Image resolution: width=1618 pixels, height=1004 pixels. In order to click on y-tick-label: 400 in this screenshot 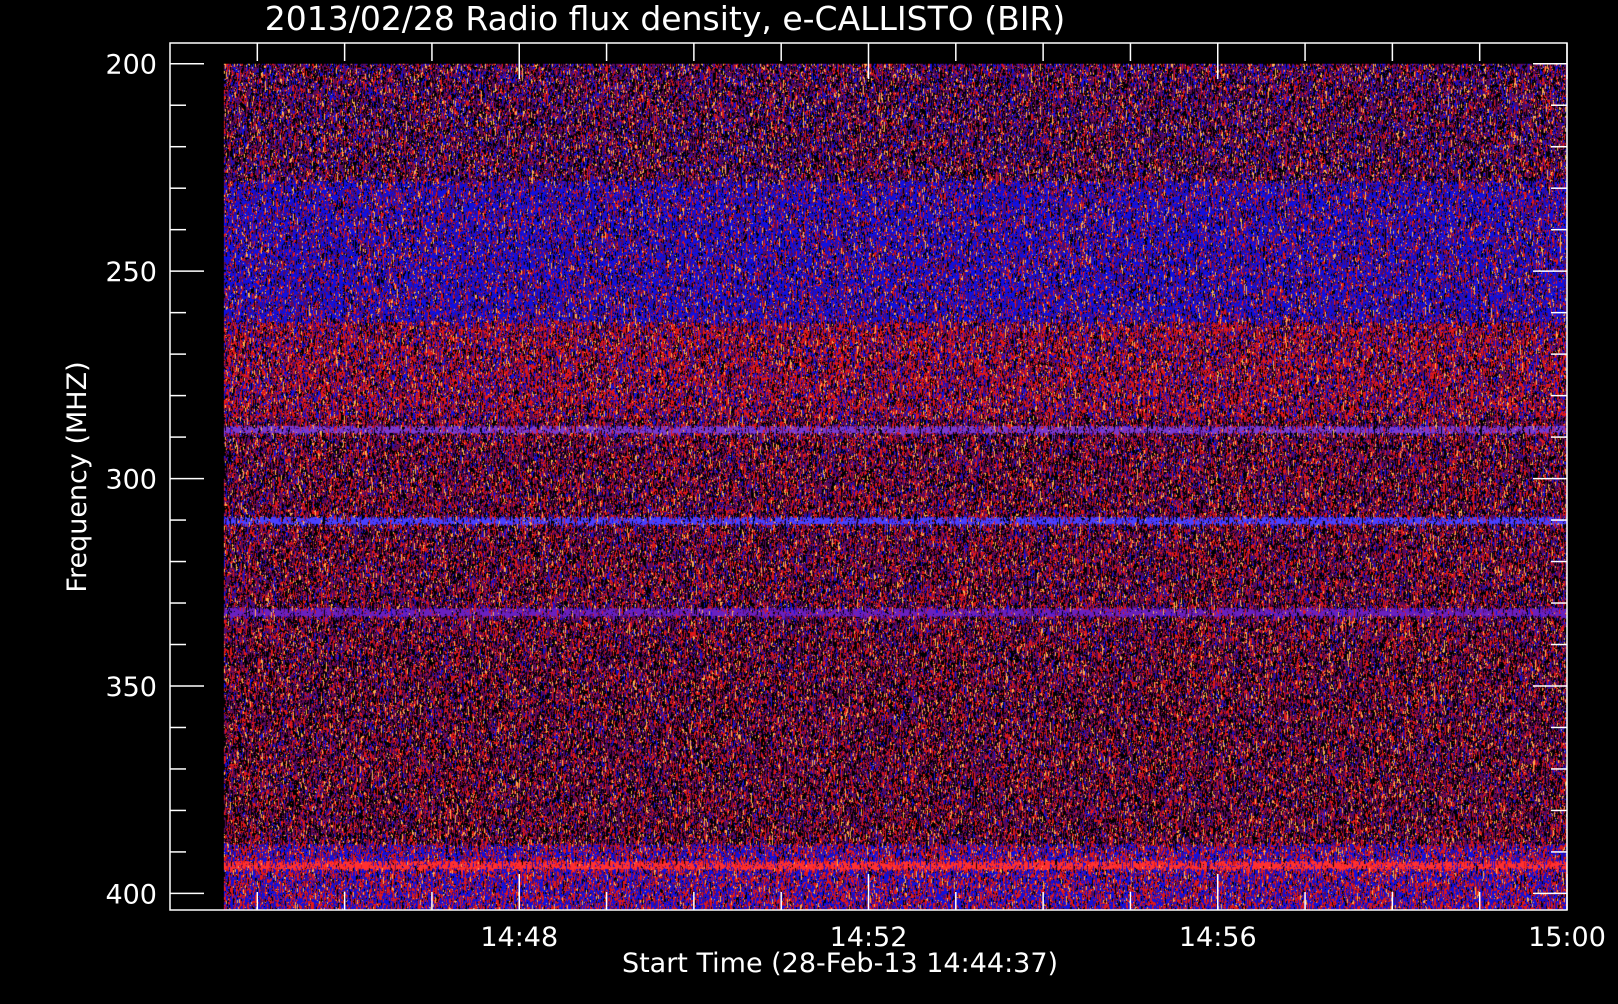, I will do `click(131, 894)`.